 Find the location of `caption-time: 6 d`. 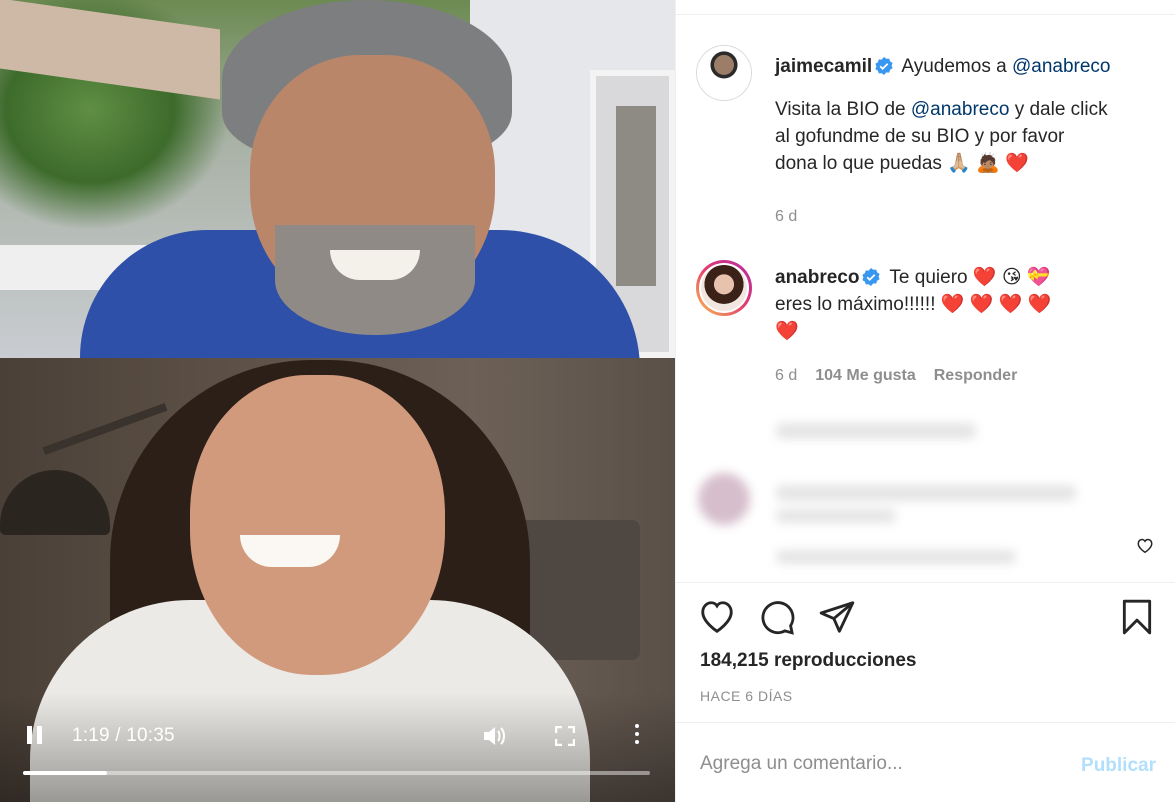

caption-time: 6 d is located at coordinates (786, 217).